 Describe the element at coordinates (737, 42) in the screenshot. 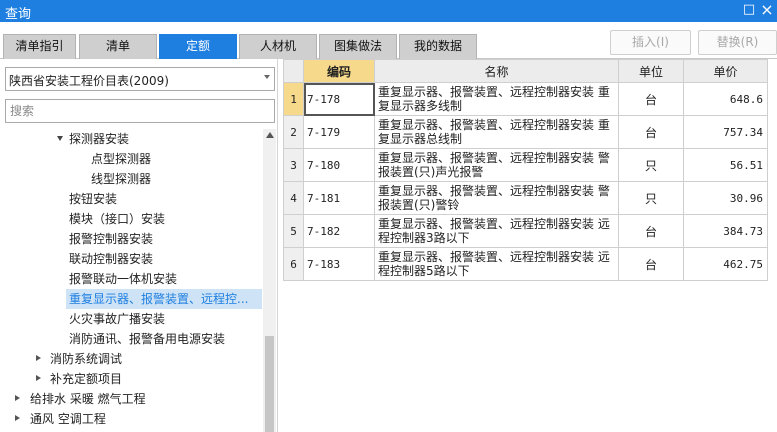

I see `replace-button: 替换(R)` at that location.